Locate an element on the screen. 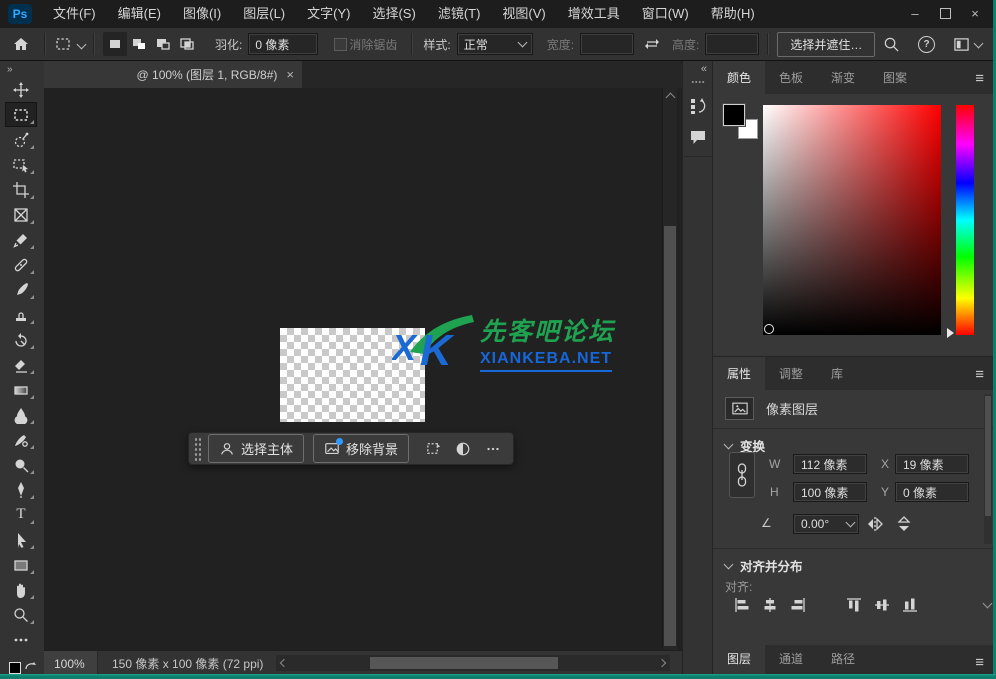  tool-move is located at coordinates (21, 89).